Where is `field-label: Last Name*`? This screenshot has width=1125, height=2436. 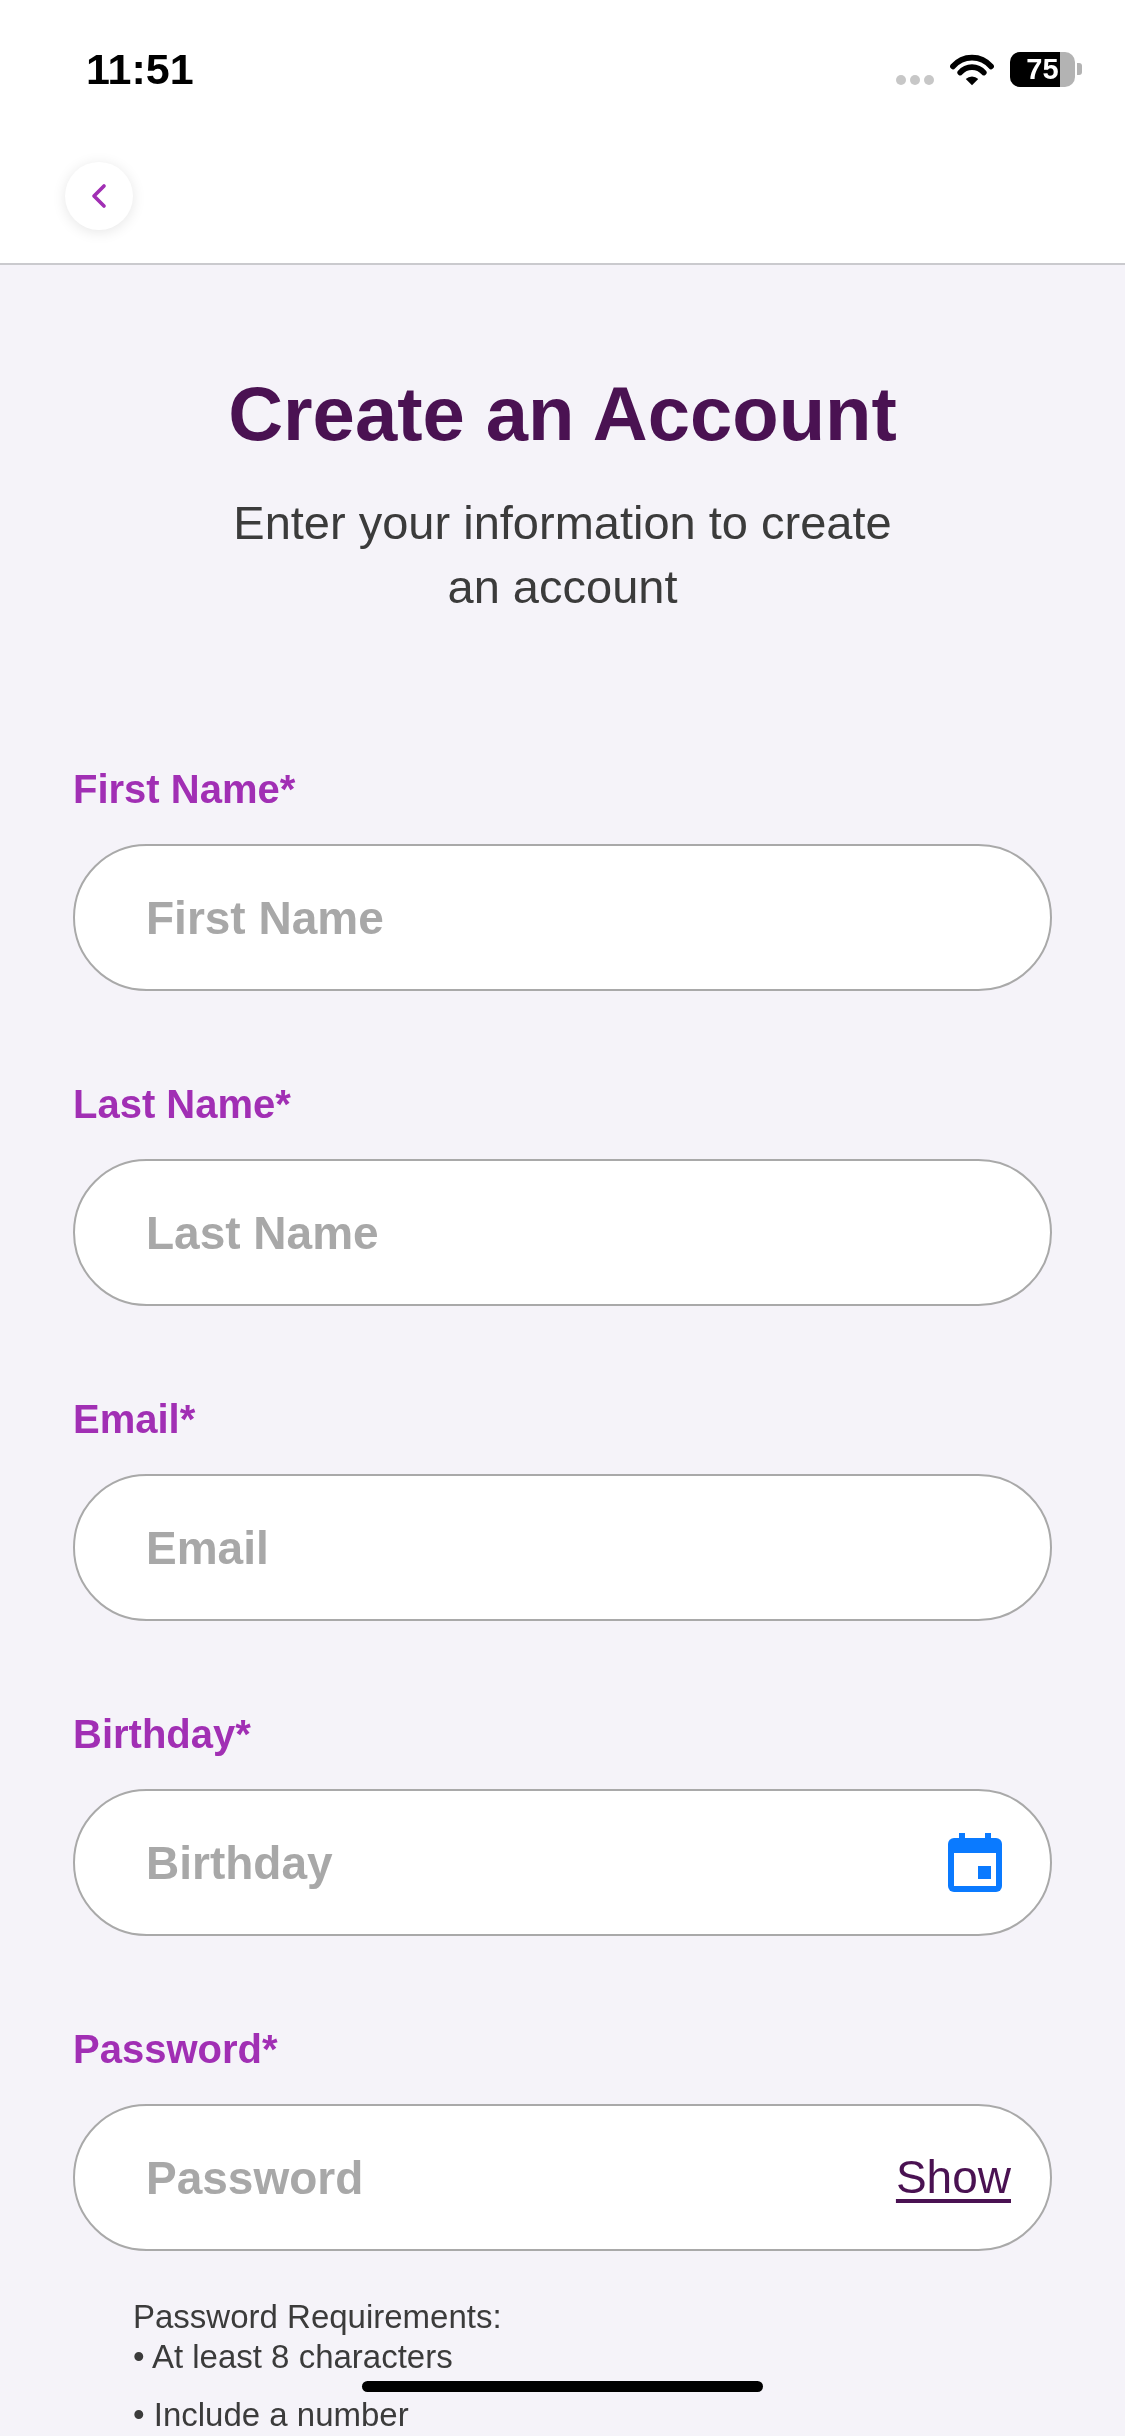 field-label: Last Name* is located at coordinates (182, 1104).